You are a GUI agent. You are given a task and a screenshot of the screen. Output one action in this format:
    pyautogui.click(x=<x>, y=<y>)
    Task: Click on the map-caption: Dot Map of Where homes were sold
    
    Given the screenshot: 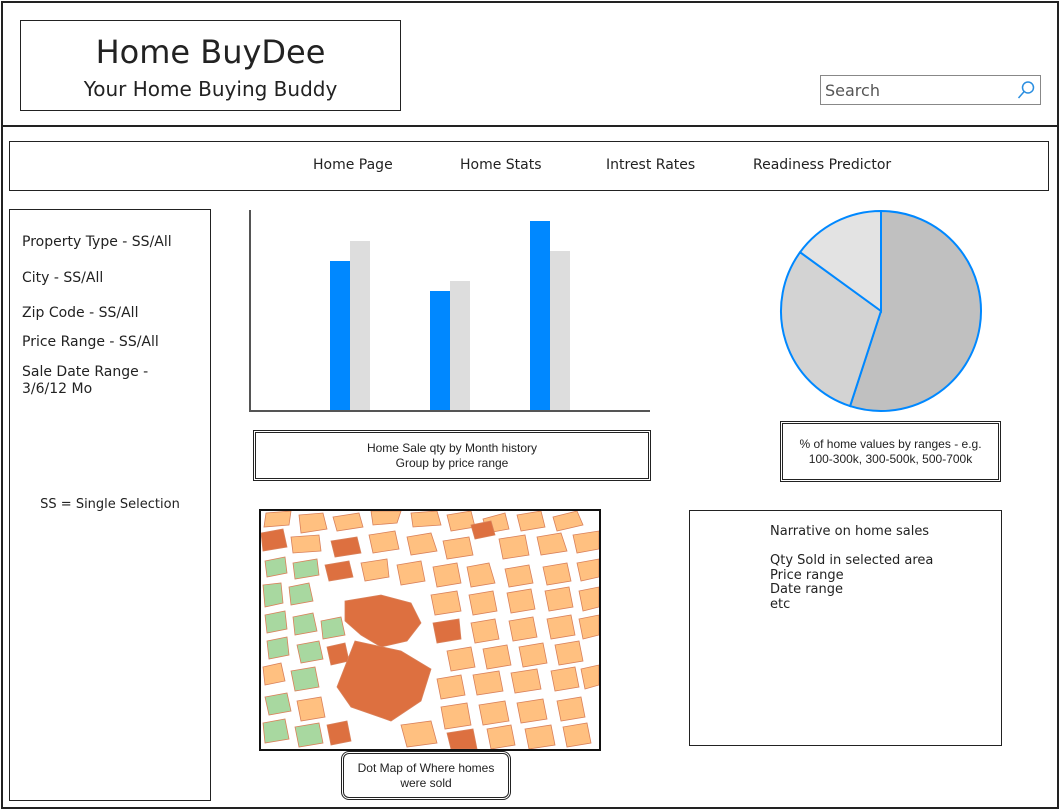 What is the action you would take?
    pyautogui.click(x=426, y=775)
    